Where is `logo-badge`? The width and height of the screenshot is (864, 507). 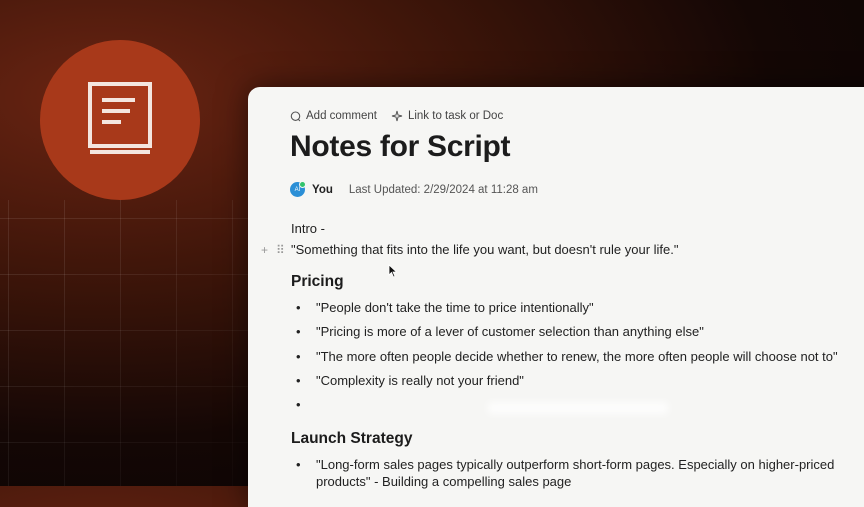
logo-badge is located at coordinates (120, 120).